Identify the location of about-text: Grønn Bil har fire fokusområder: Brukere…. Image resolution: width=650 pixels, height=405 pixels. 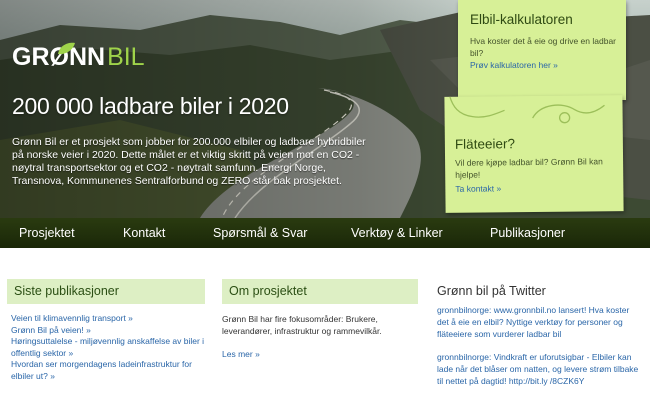
(302, 325).